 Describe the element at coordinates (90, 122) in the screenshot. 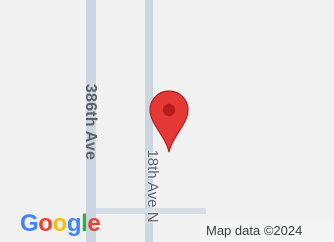

I see `road-label-386th-ave: 386th Ave` at that location.